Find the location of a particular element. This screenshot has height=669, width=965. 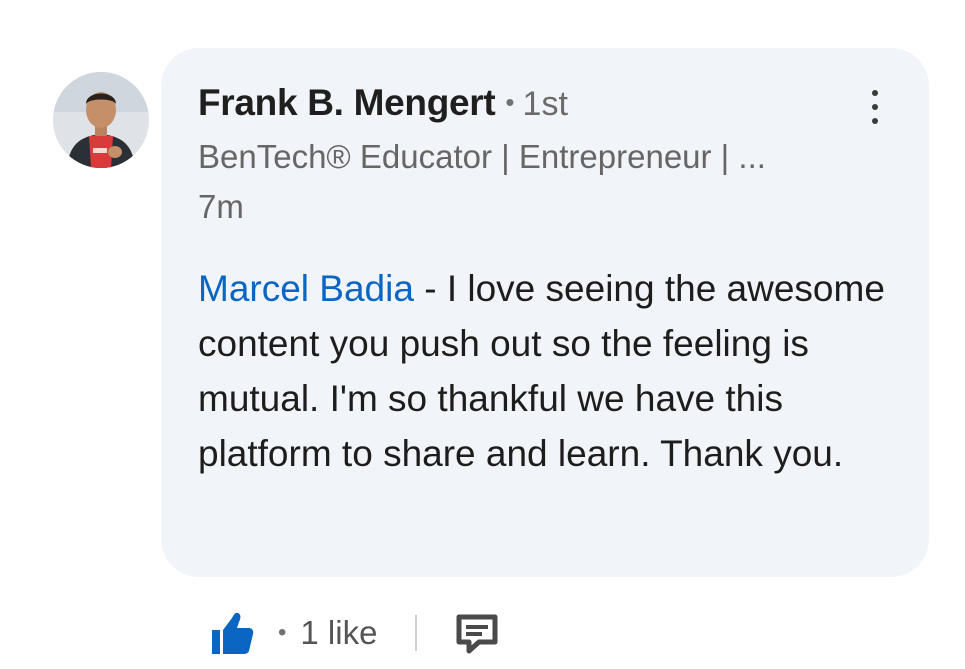

avatar-photo is located at coordinates (101, 120).